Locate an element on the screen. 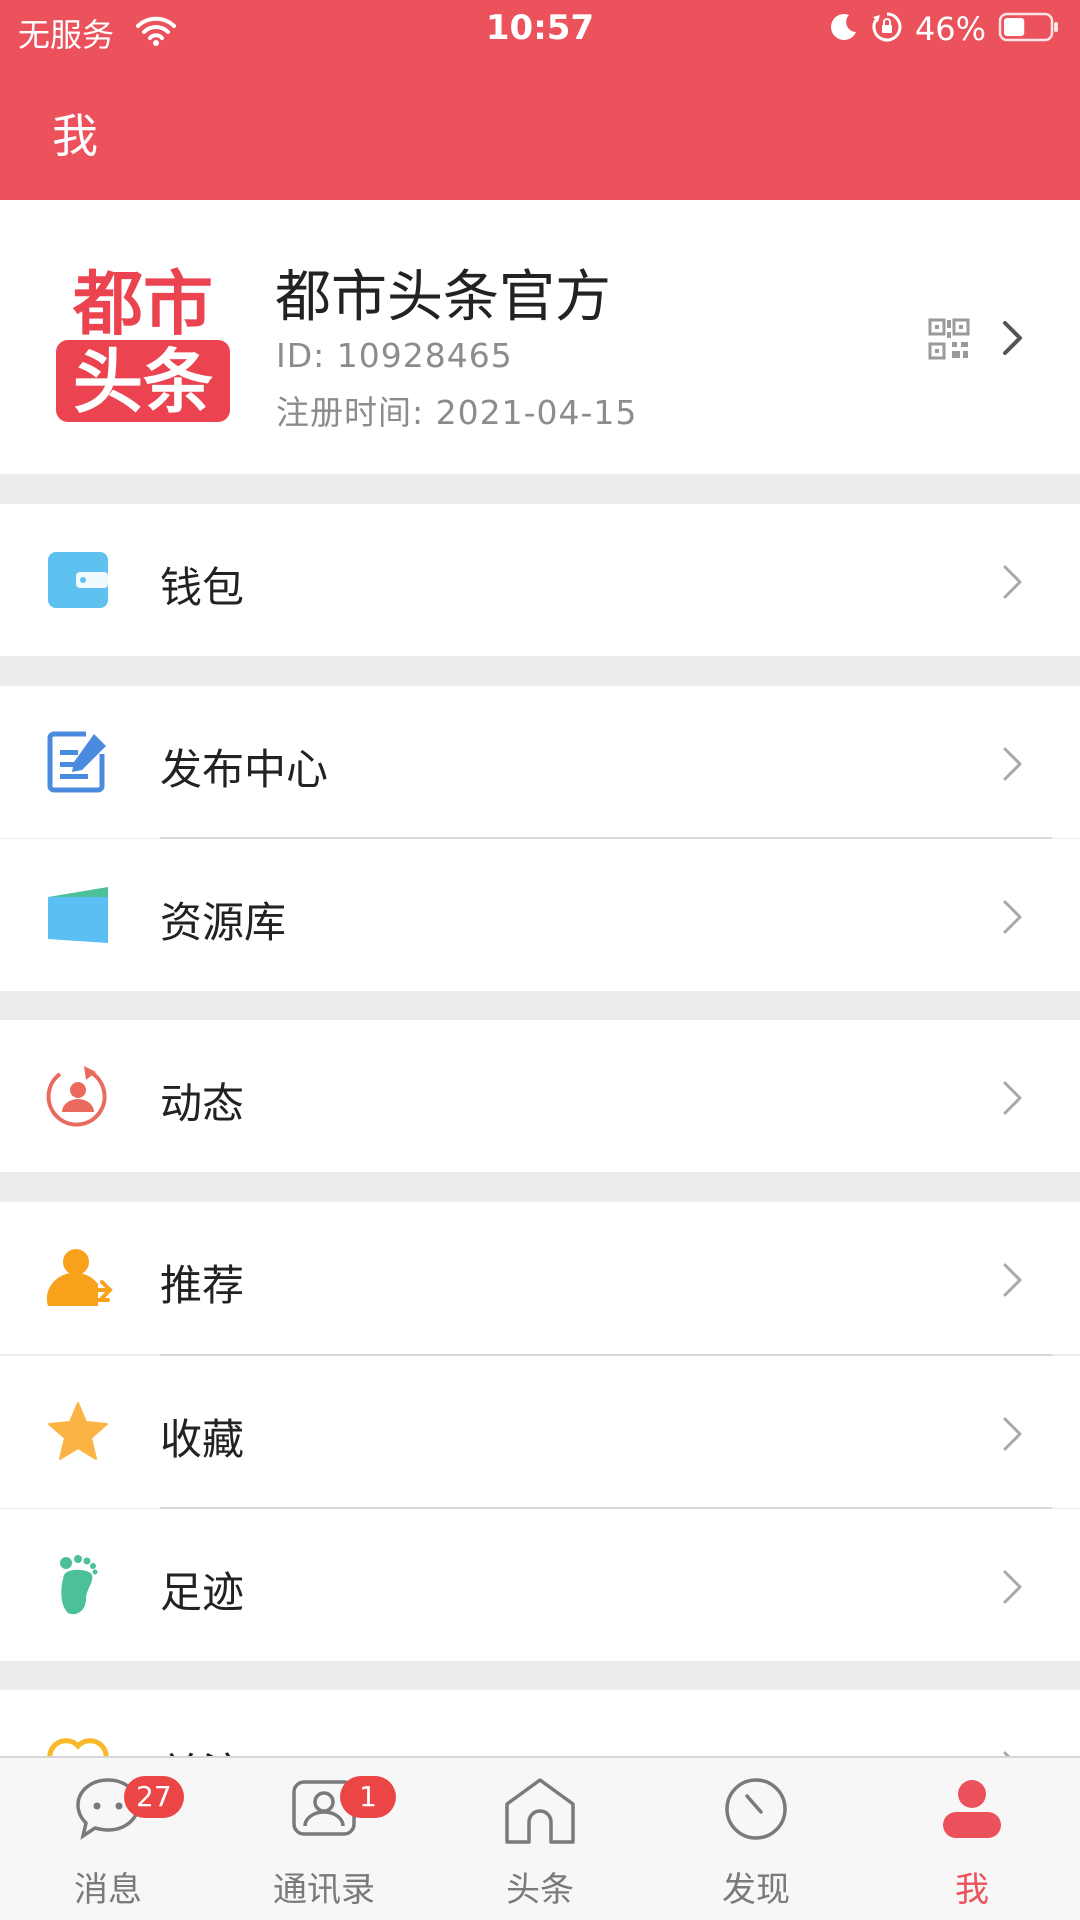 This screenshot has width=1080, height=1920. status-right: 46% is located at coordinates (944, 29).